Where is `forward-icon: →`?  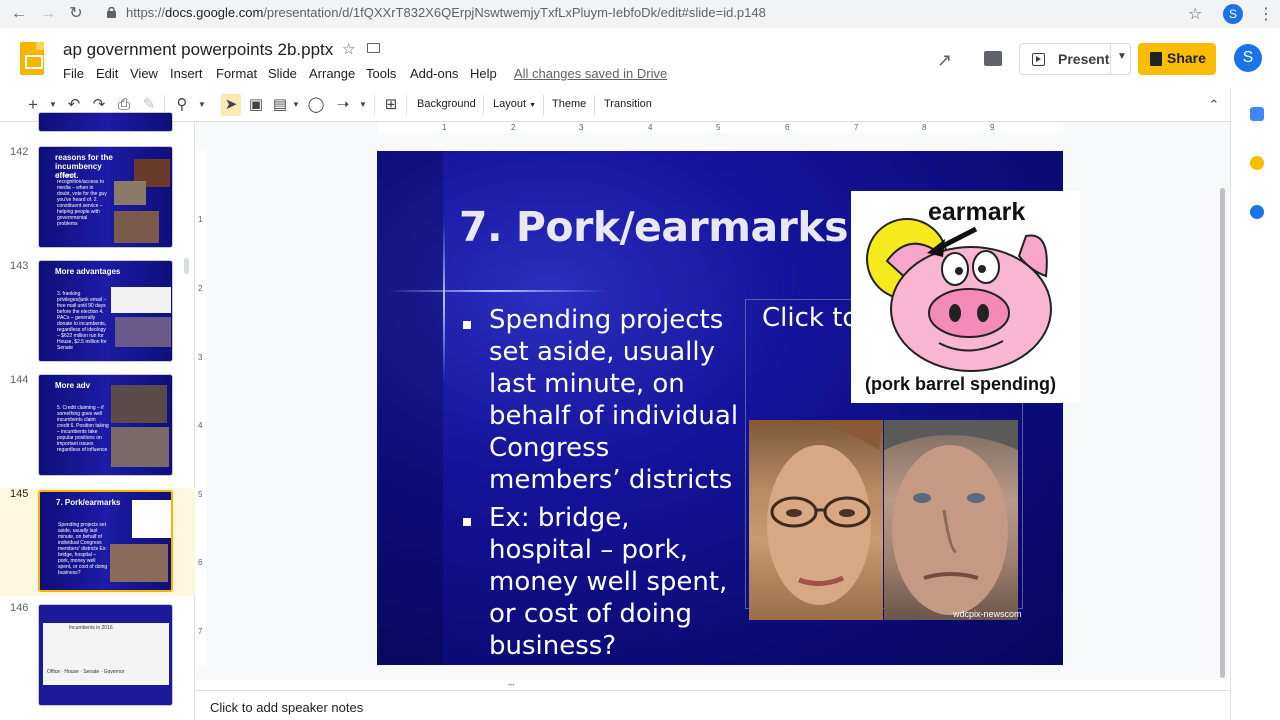
forward-icon: → is located at coordinates (48, 14).